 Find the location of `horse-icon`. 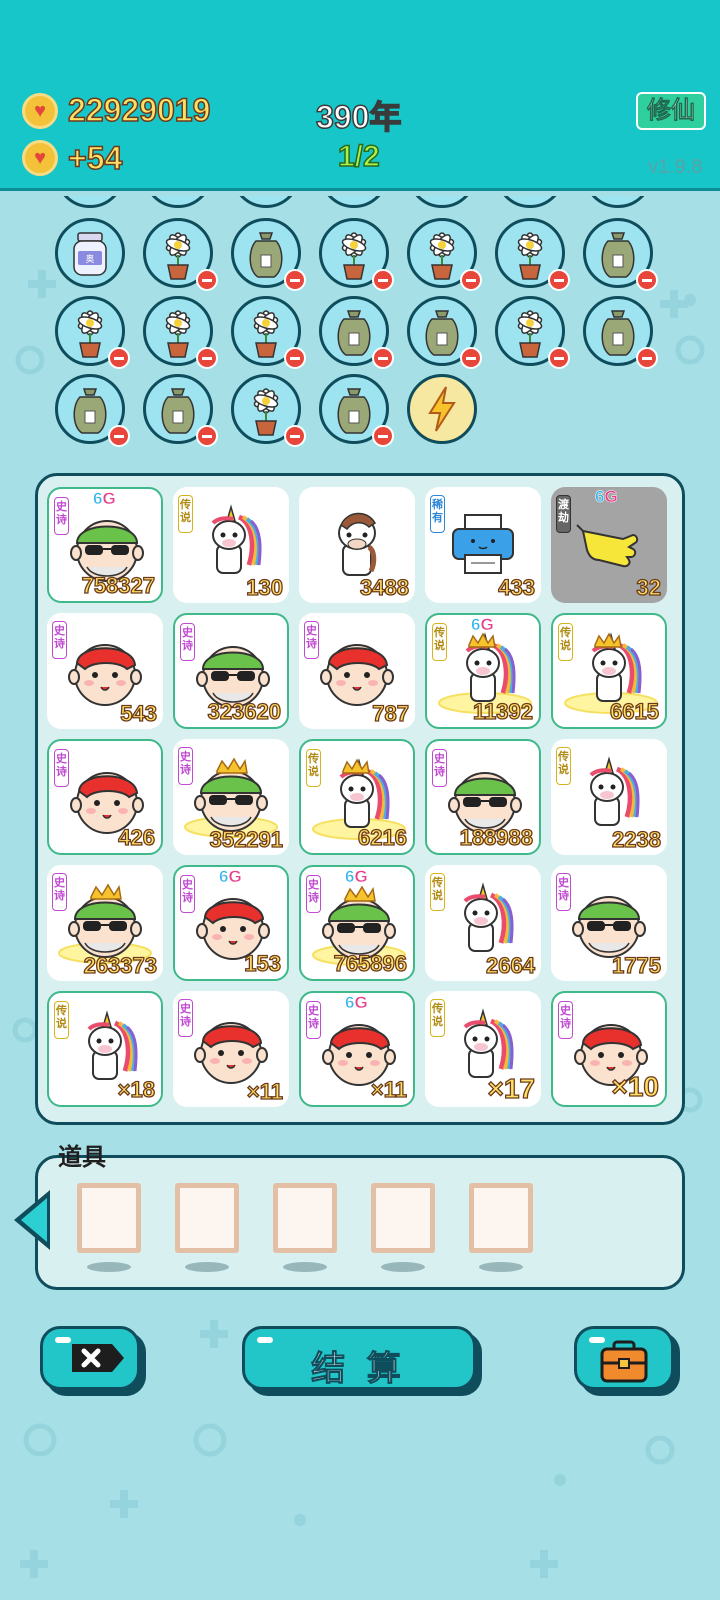

horse-icon is located at coordinates (357, 542).